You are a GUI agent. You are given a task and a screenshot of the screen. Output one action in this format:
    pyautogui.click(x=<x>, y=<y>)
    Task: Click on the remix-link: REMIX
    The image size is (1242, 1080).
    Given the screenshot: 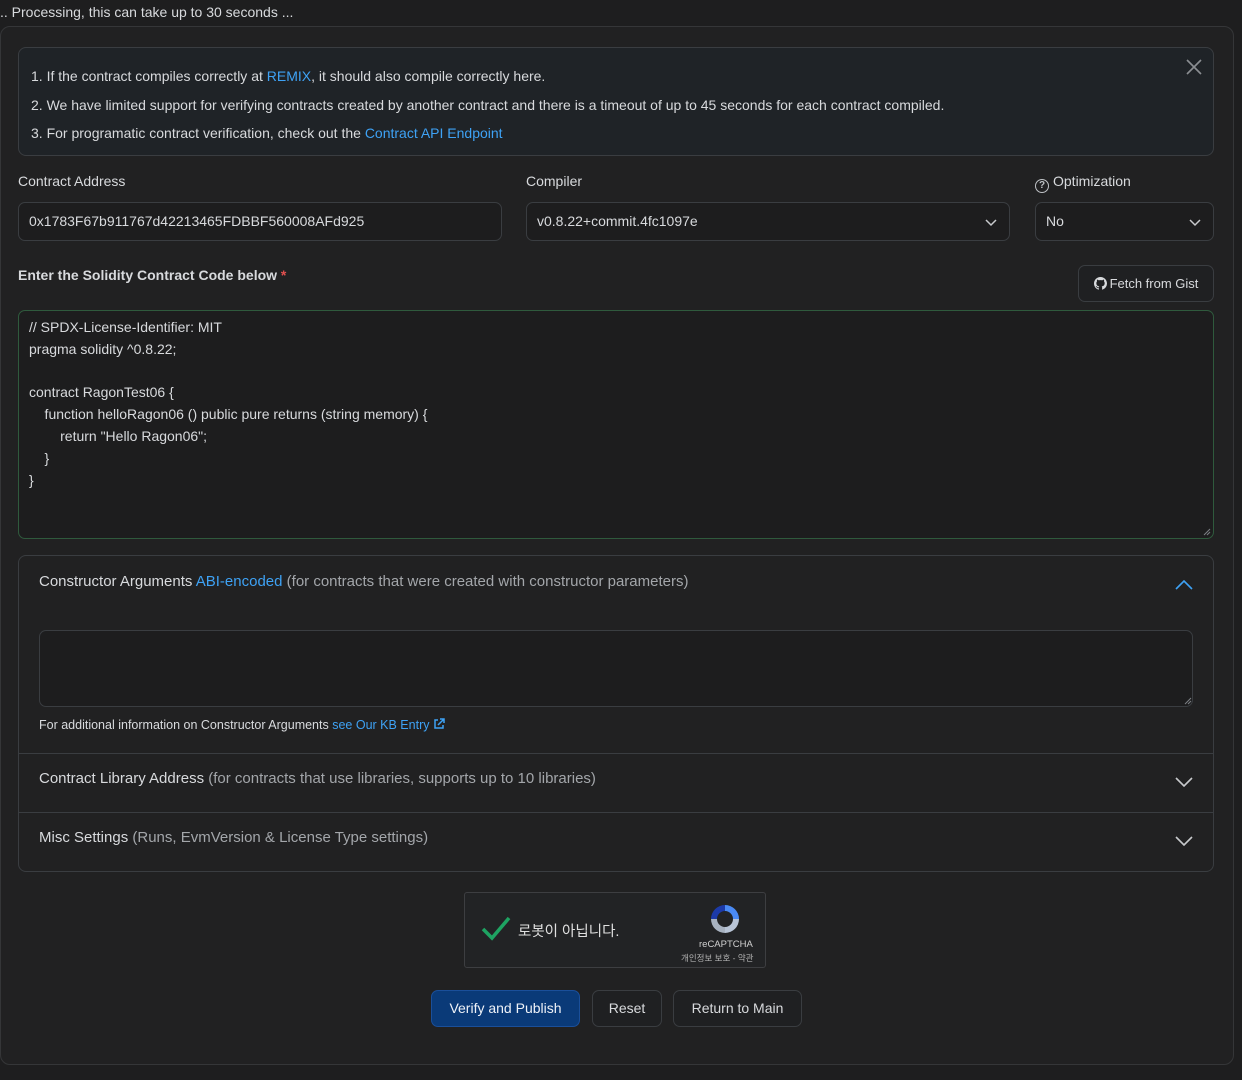 What is the action you would take?
    pyautogui.click(x=289, y=76)
    